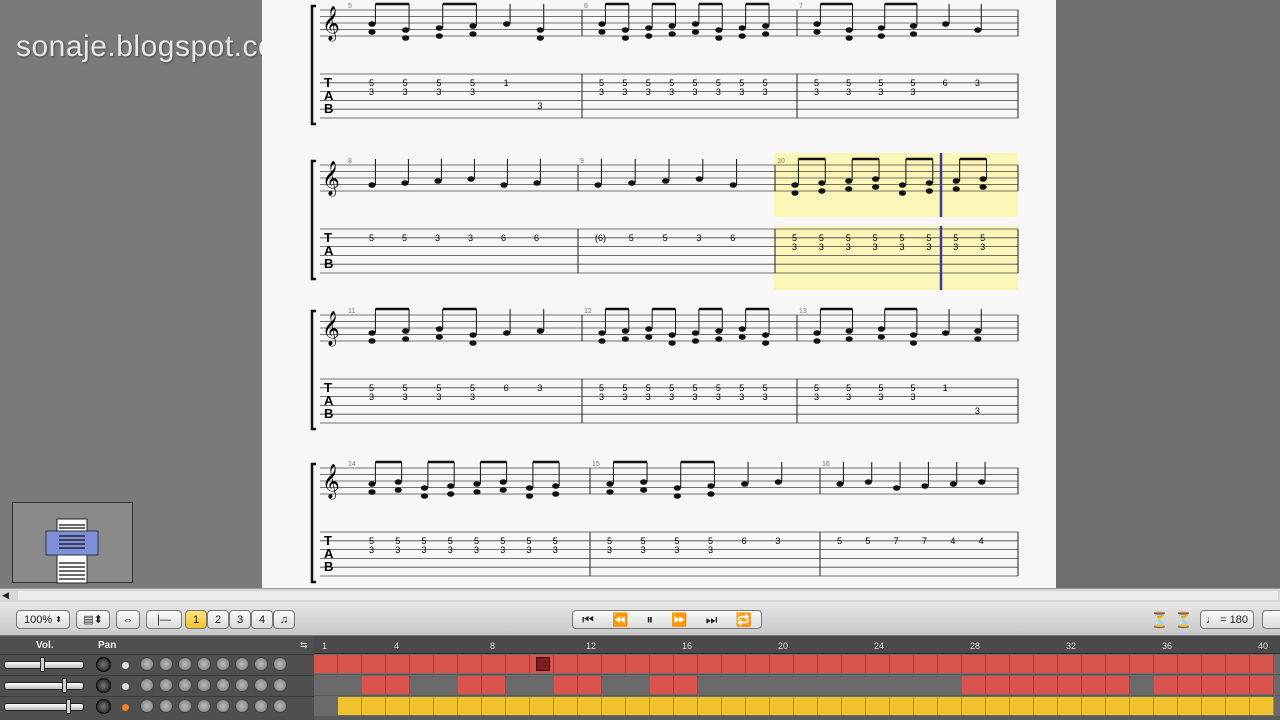 The image size is (1280, 720). I want to click on beat-button-1: 1, so click(196, 619).